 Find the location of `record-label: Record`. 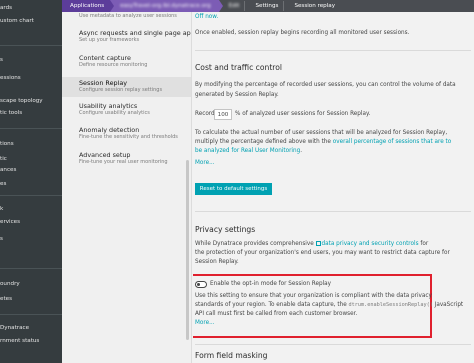

record-label: Record is located at coordinates (205, 114).